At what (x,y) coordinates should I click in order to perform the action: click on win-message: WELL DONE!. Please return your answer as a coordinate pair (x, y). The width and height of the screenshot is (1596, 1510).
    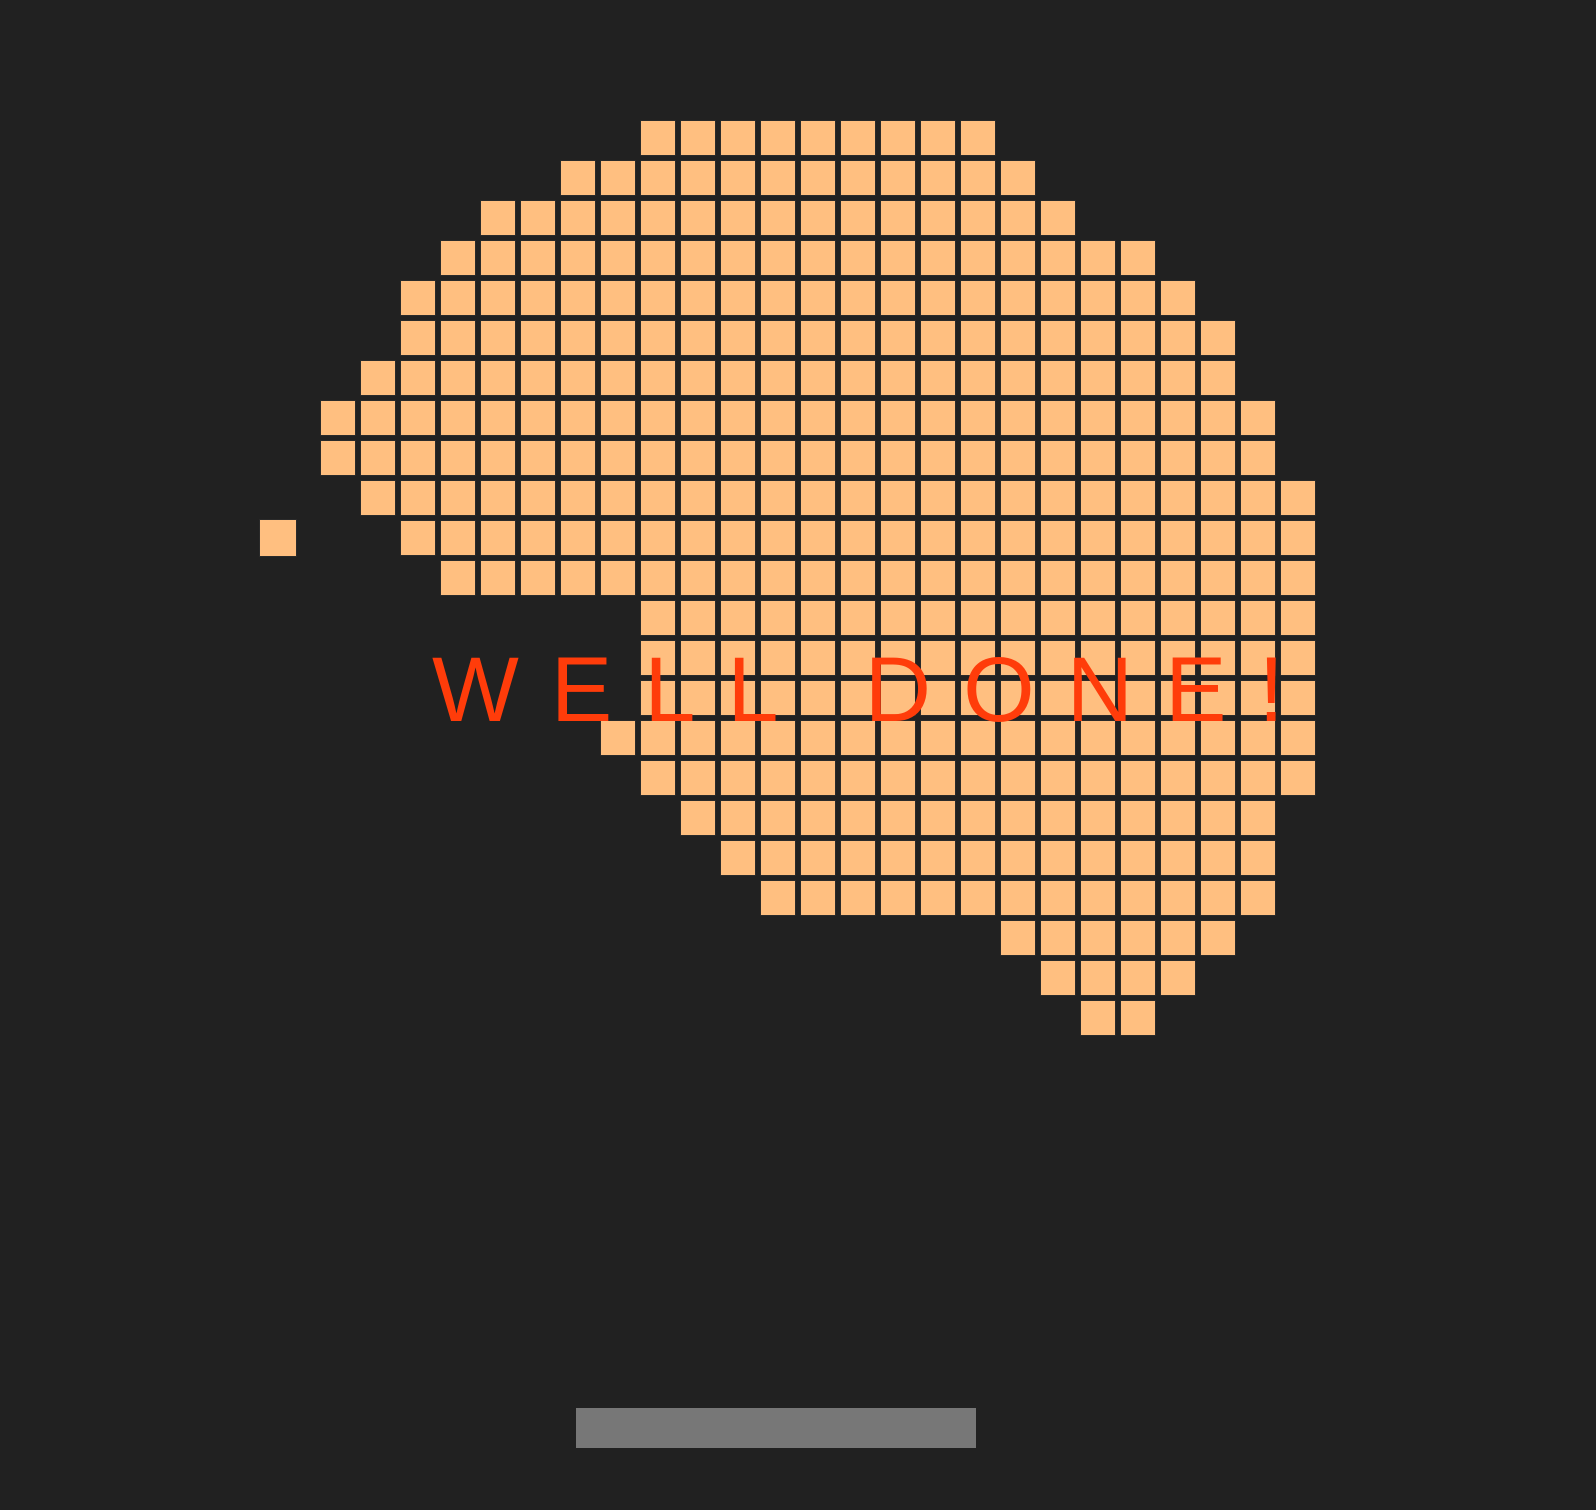
    Looking at the image, I should click on (874, 690).